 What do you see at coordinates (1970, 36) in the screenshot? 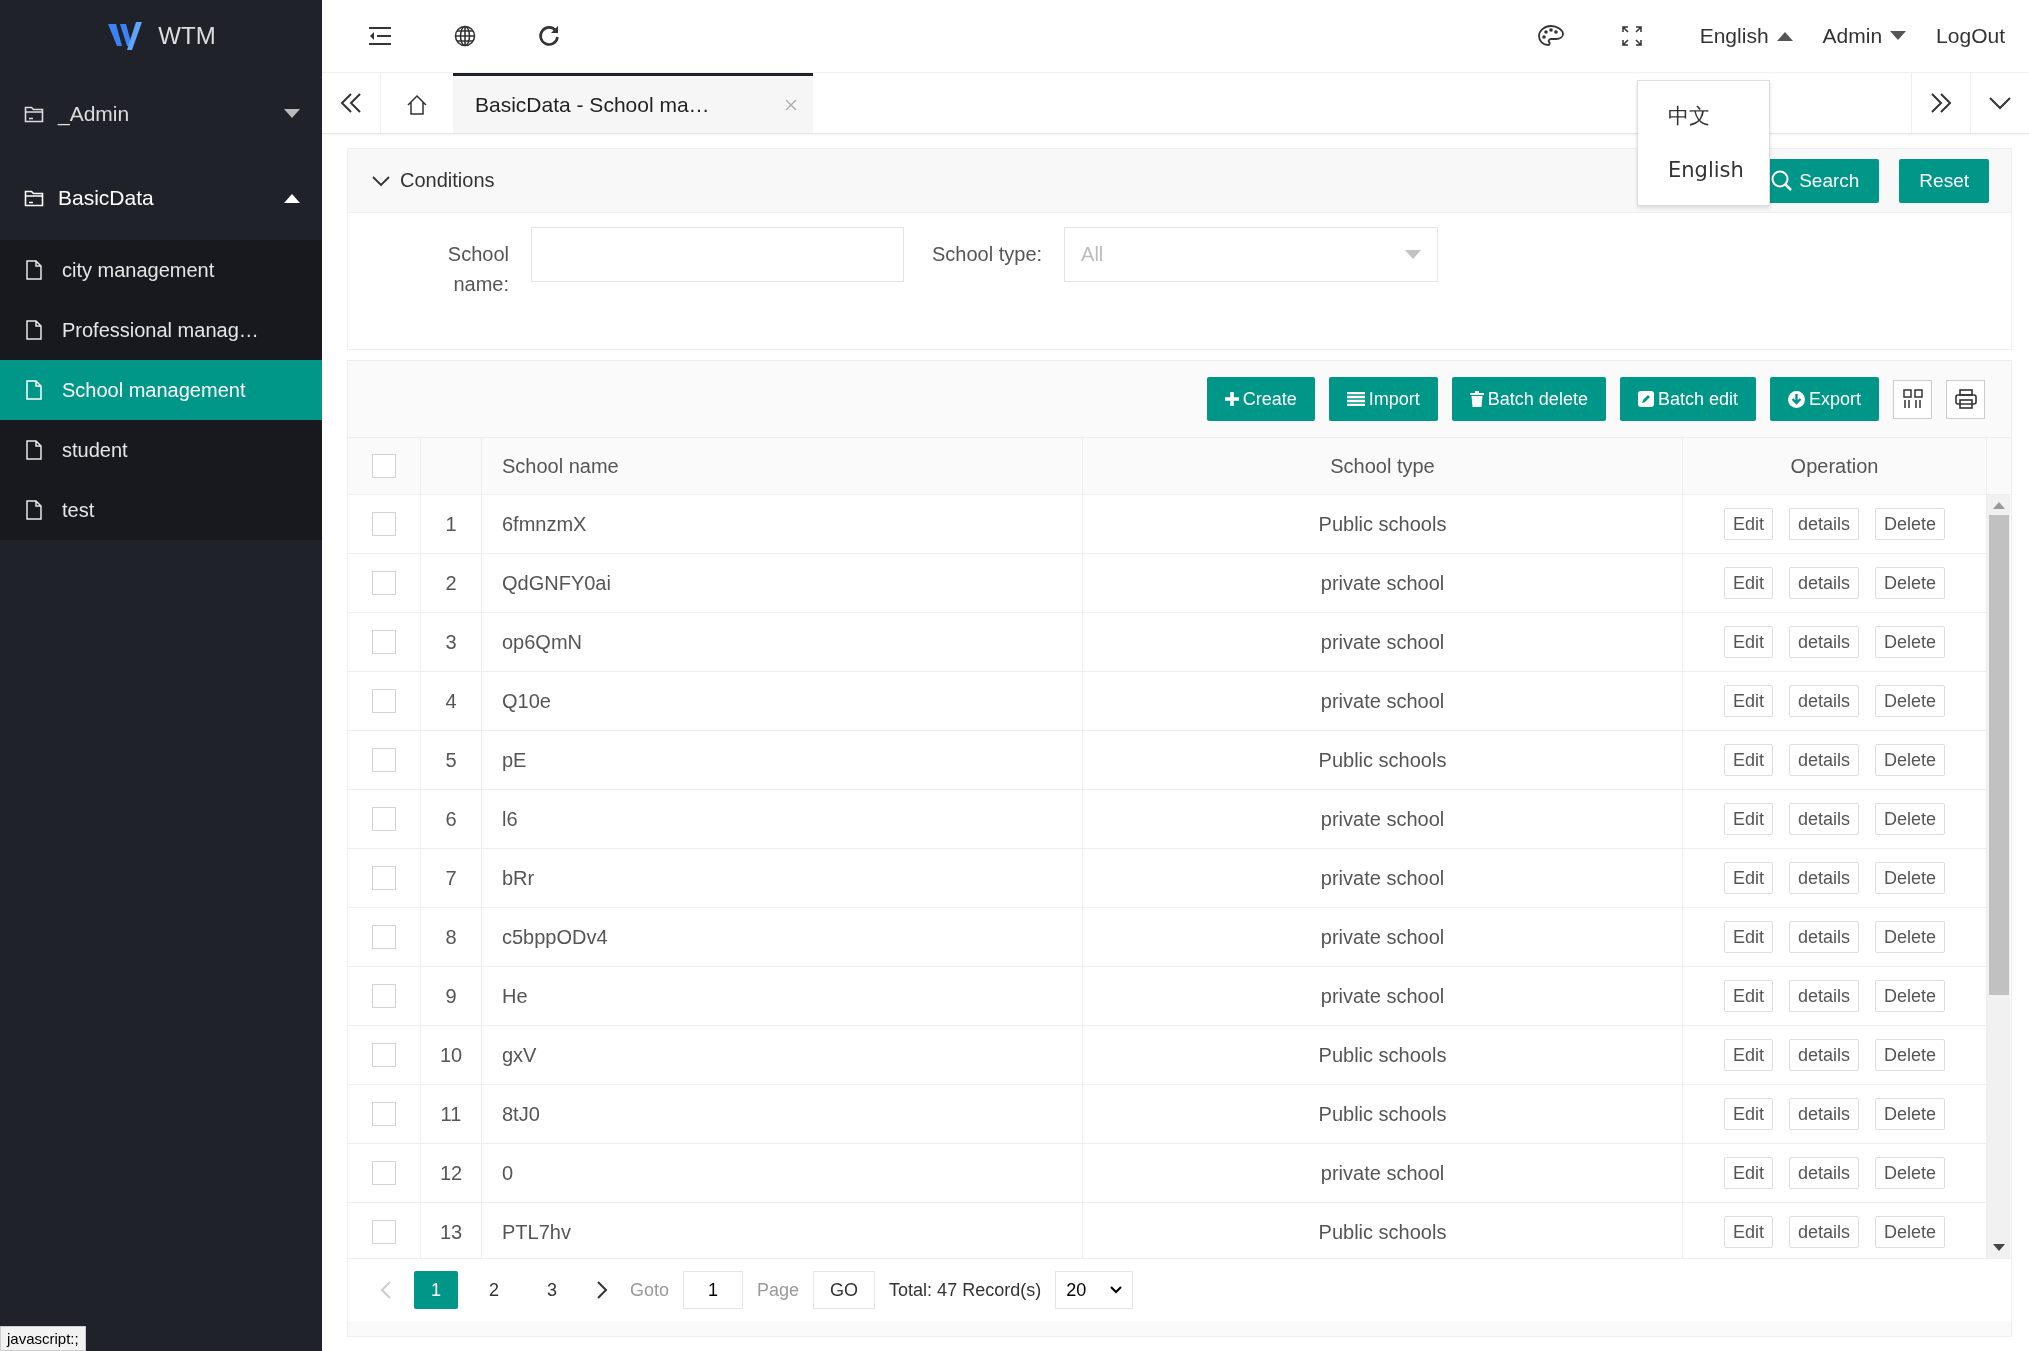
I see `logout-link: LogOut` at bounding box center [1970, 36].